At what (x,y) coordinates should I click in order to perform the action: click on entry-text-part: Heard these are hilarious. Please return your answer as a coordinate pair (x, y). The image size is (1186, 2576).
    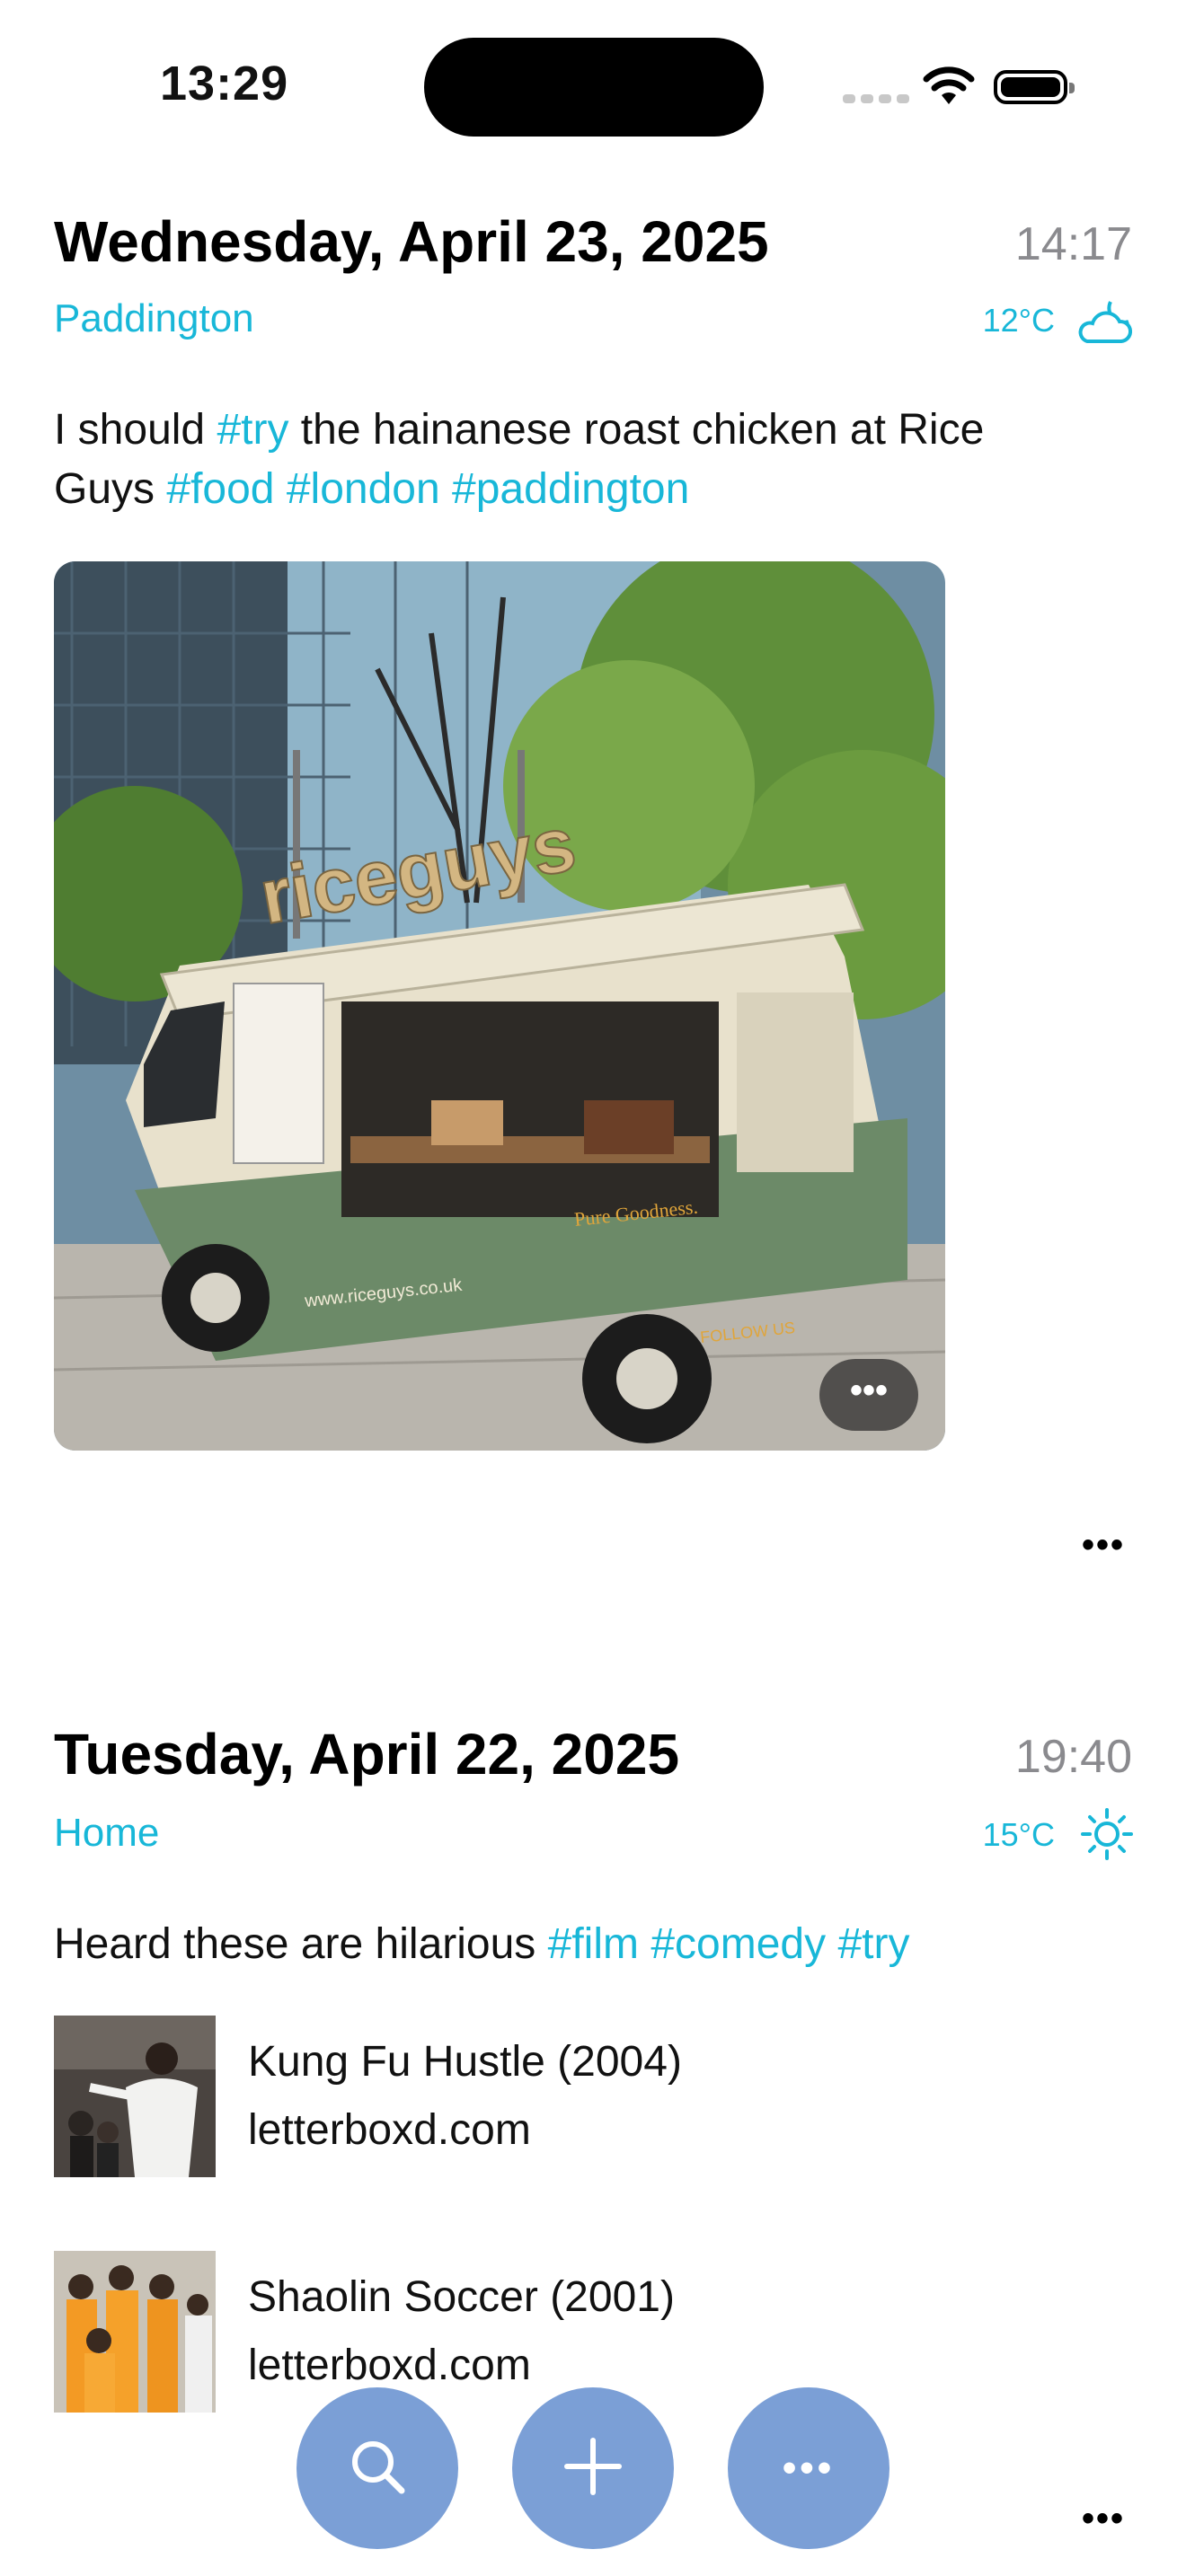
    Looking at the image, I should click on (301, 1944).